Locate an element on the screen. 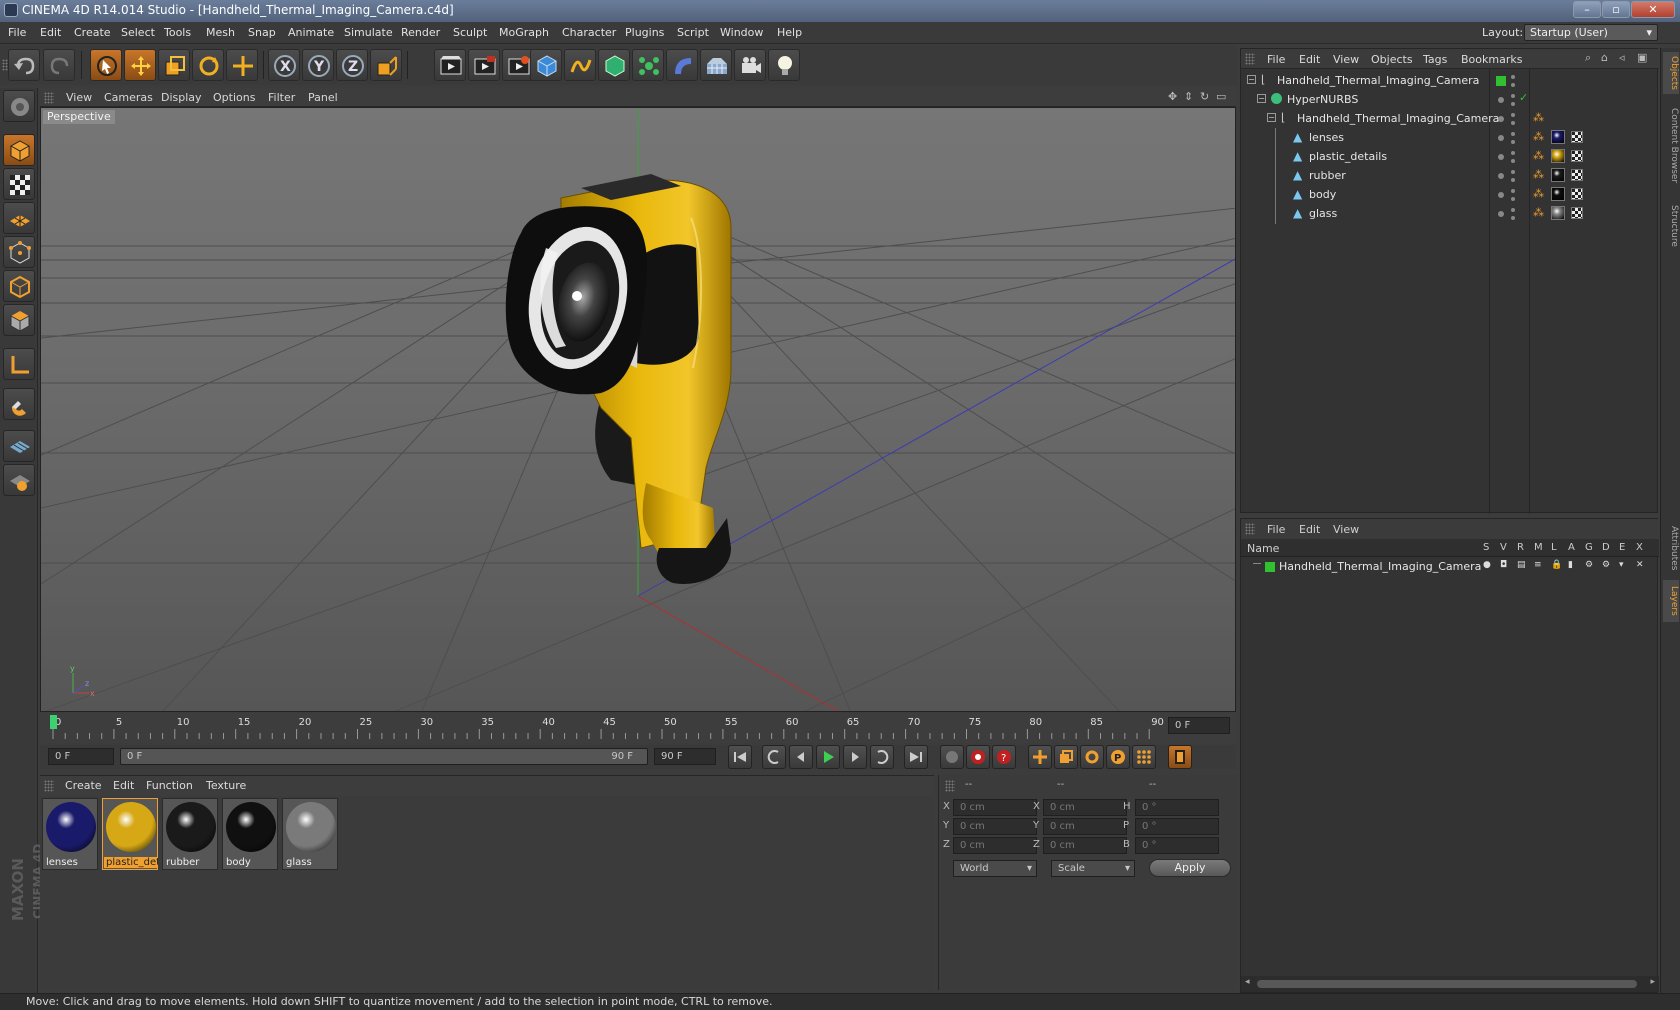 The width and height of the screenshot is (1680, 1010). menu-snap: Snap is located at coordinates (262, 32).